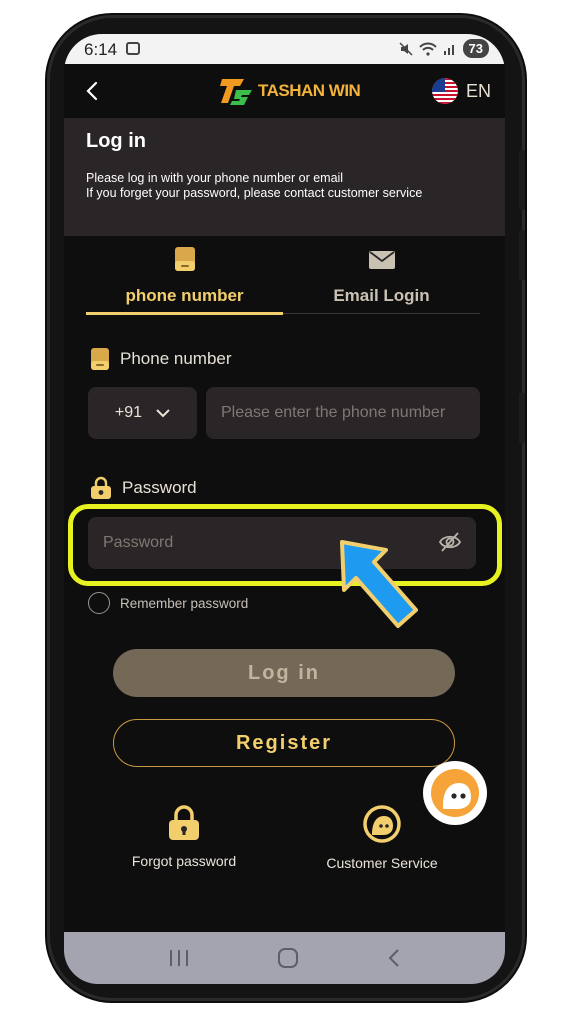  What do you see at coordinates (478, 90) in the screenshot?
I see `language-label: EN` at bounding box center [478, 90].